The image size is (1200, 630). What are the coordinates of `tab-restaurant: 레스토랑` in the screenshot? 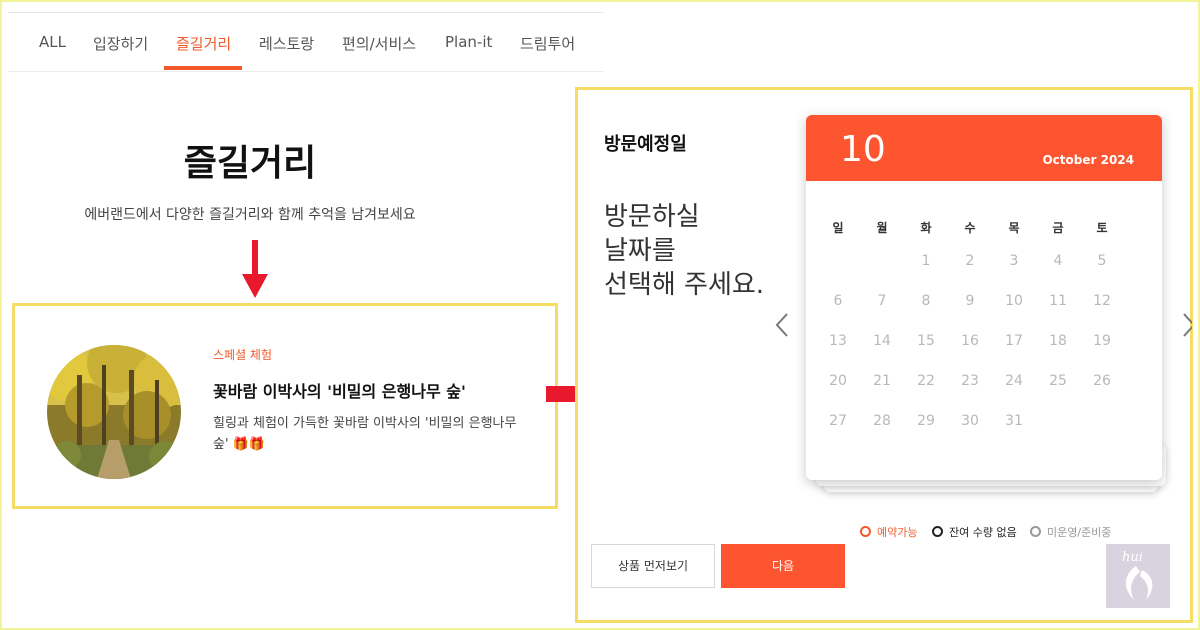 It's located at (286, 43).